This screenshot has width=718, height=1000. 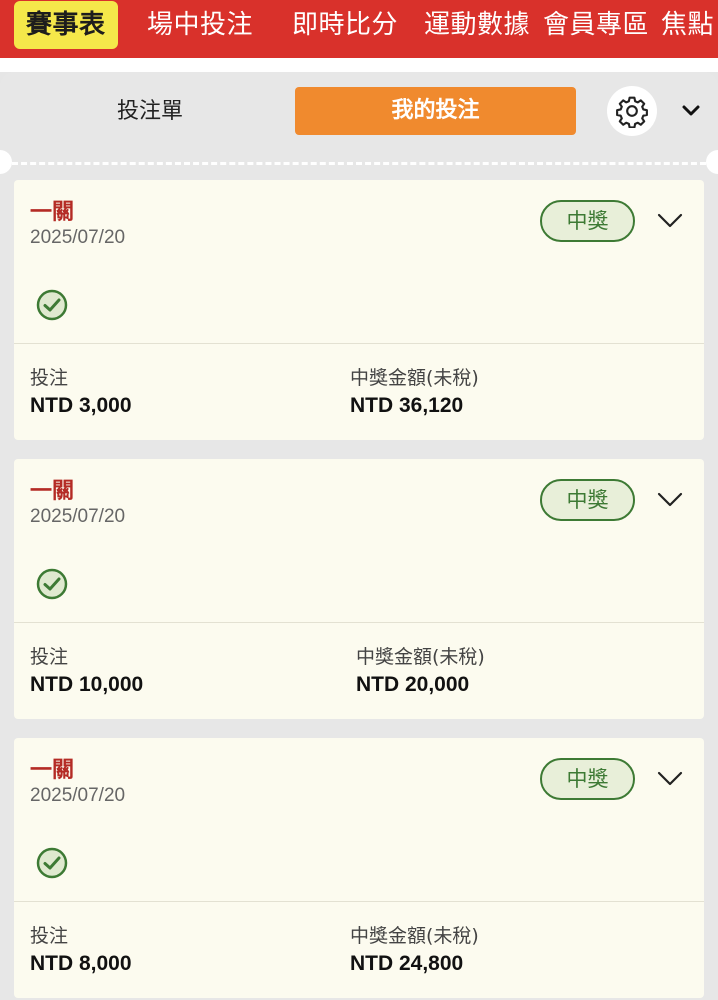 I want to click on ticket-divider, so click(x=359, y=163).